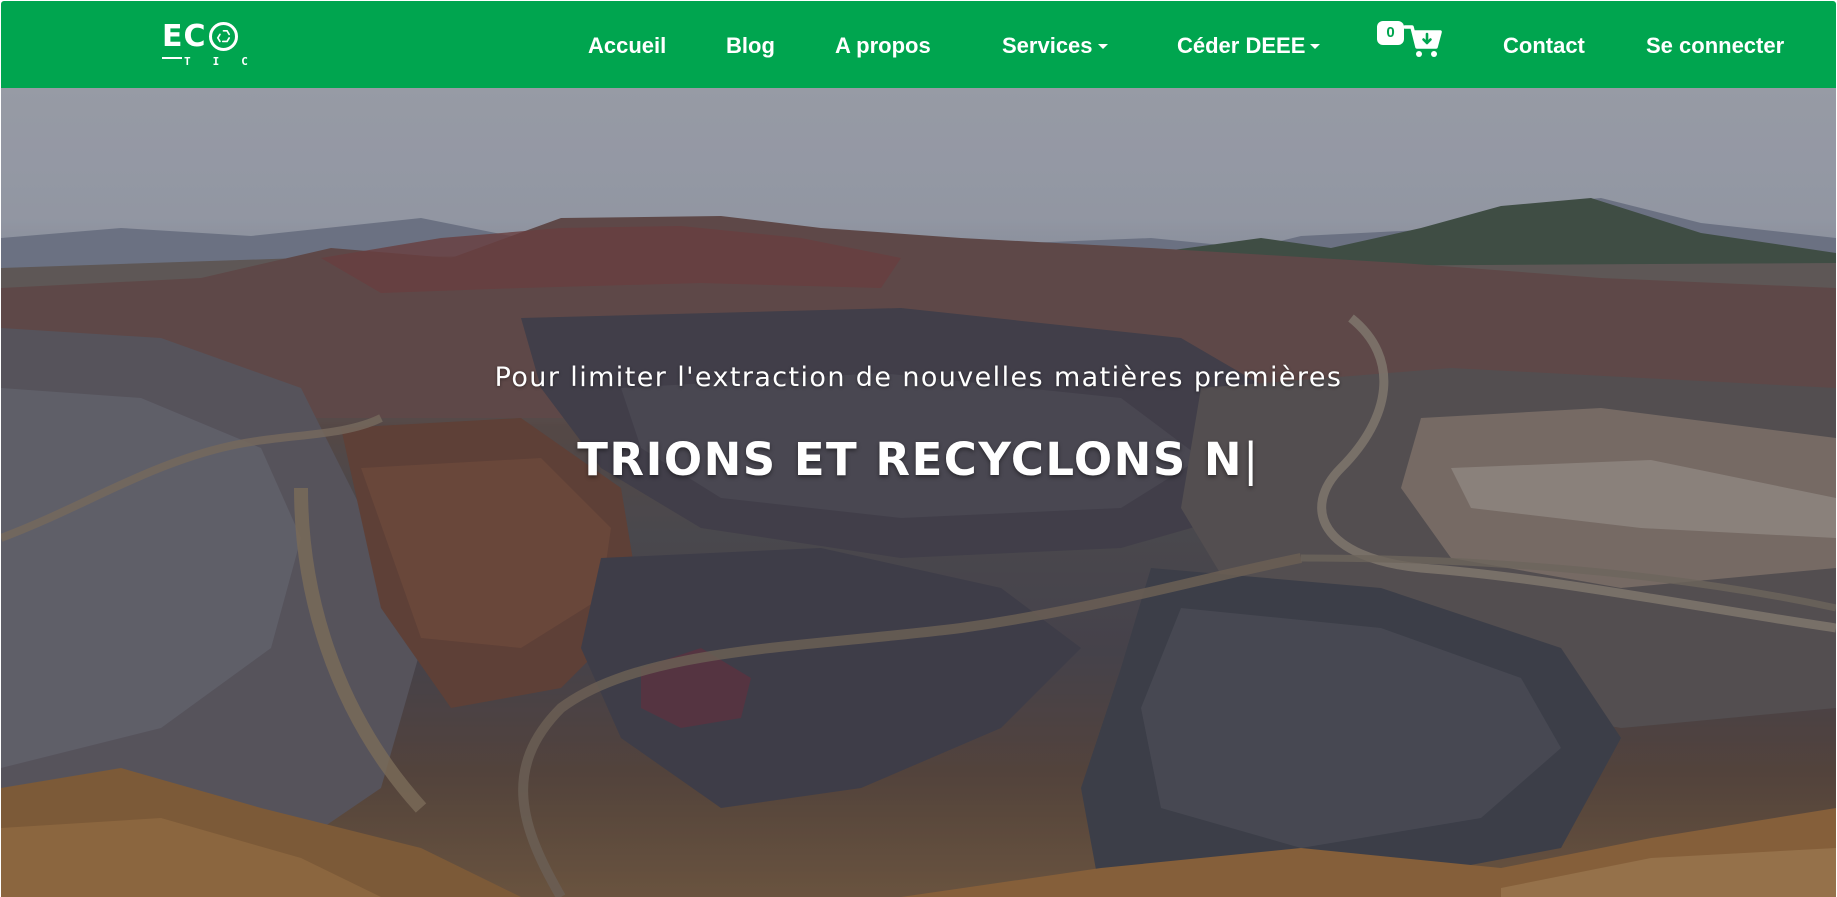  Describe the element at coordinates (1047, 45) in the screenshot. I see `nav-services-label: Services` at that location.